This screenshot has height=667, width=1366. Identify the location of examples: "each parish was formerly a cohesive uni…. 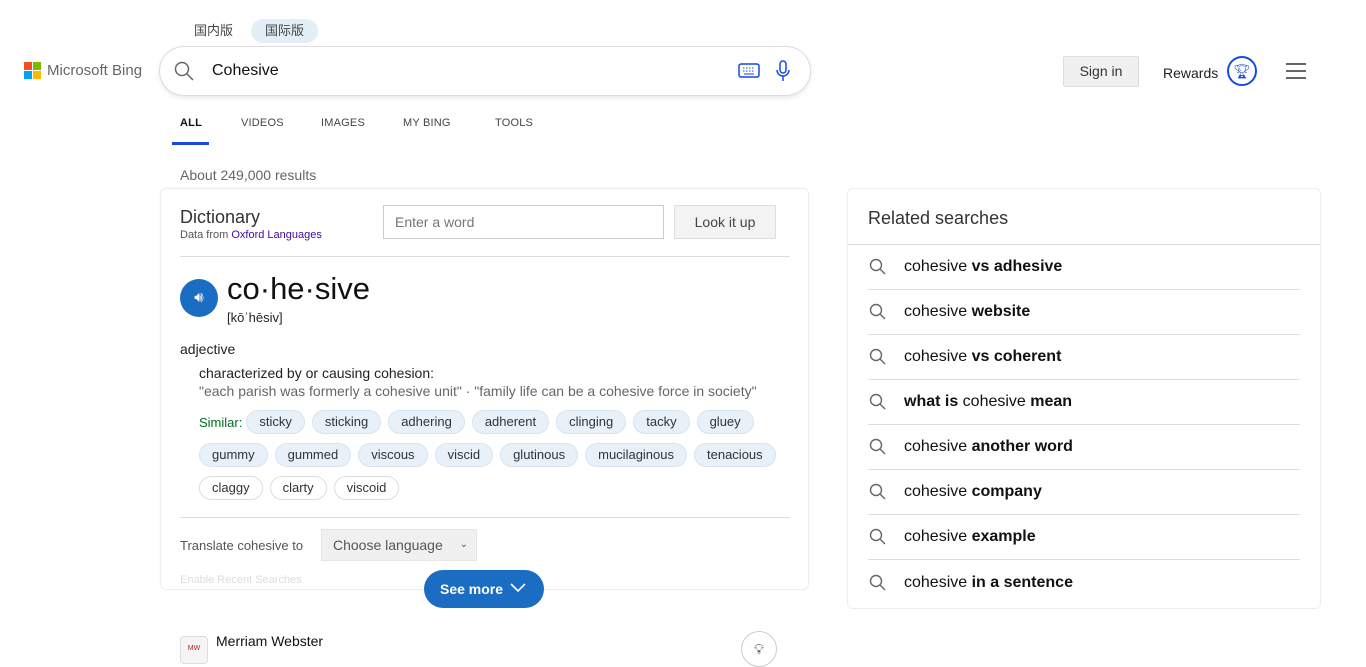
(478, 391).